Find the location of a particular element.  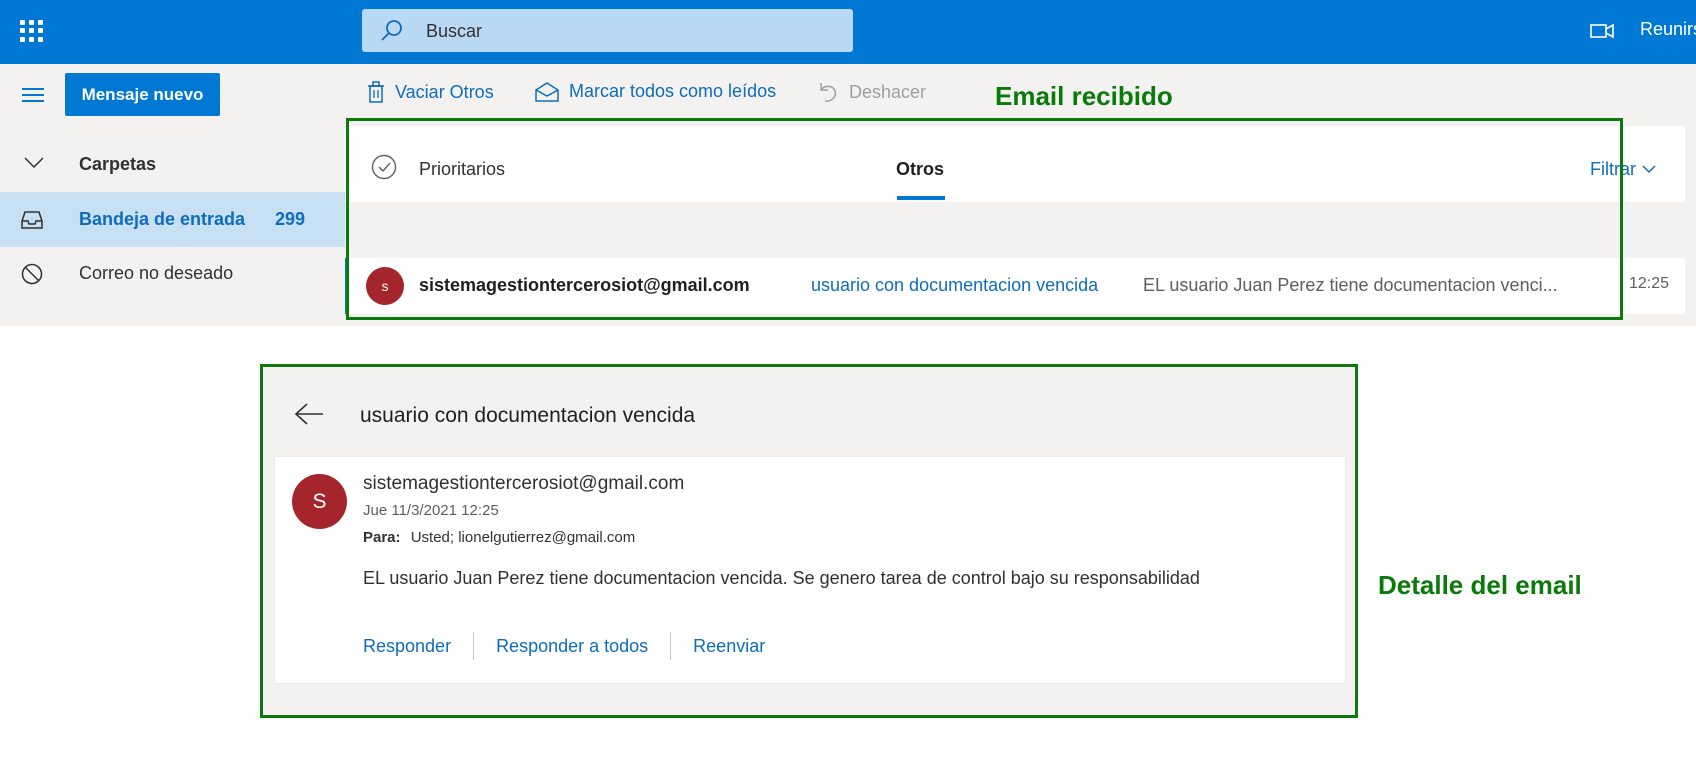

annotation-received: Email recibido is located at coordinates (1084, 96).